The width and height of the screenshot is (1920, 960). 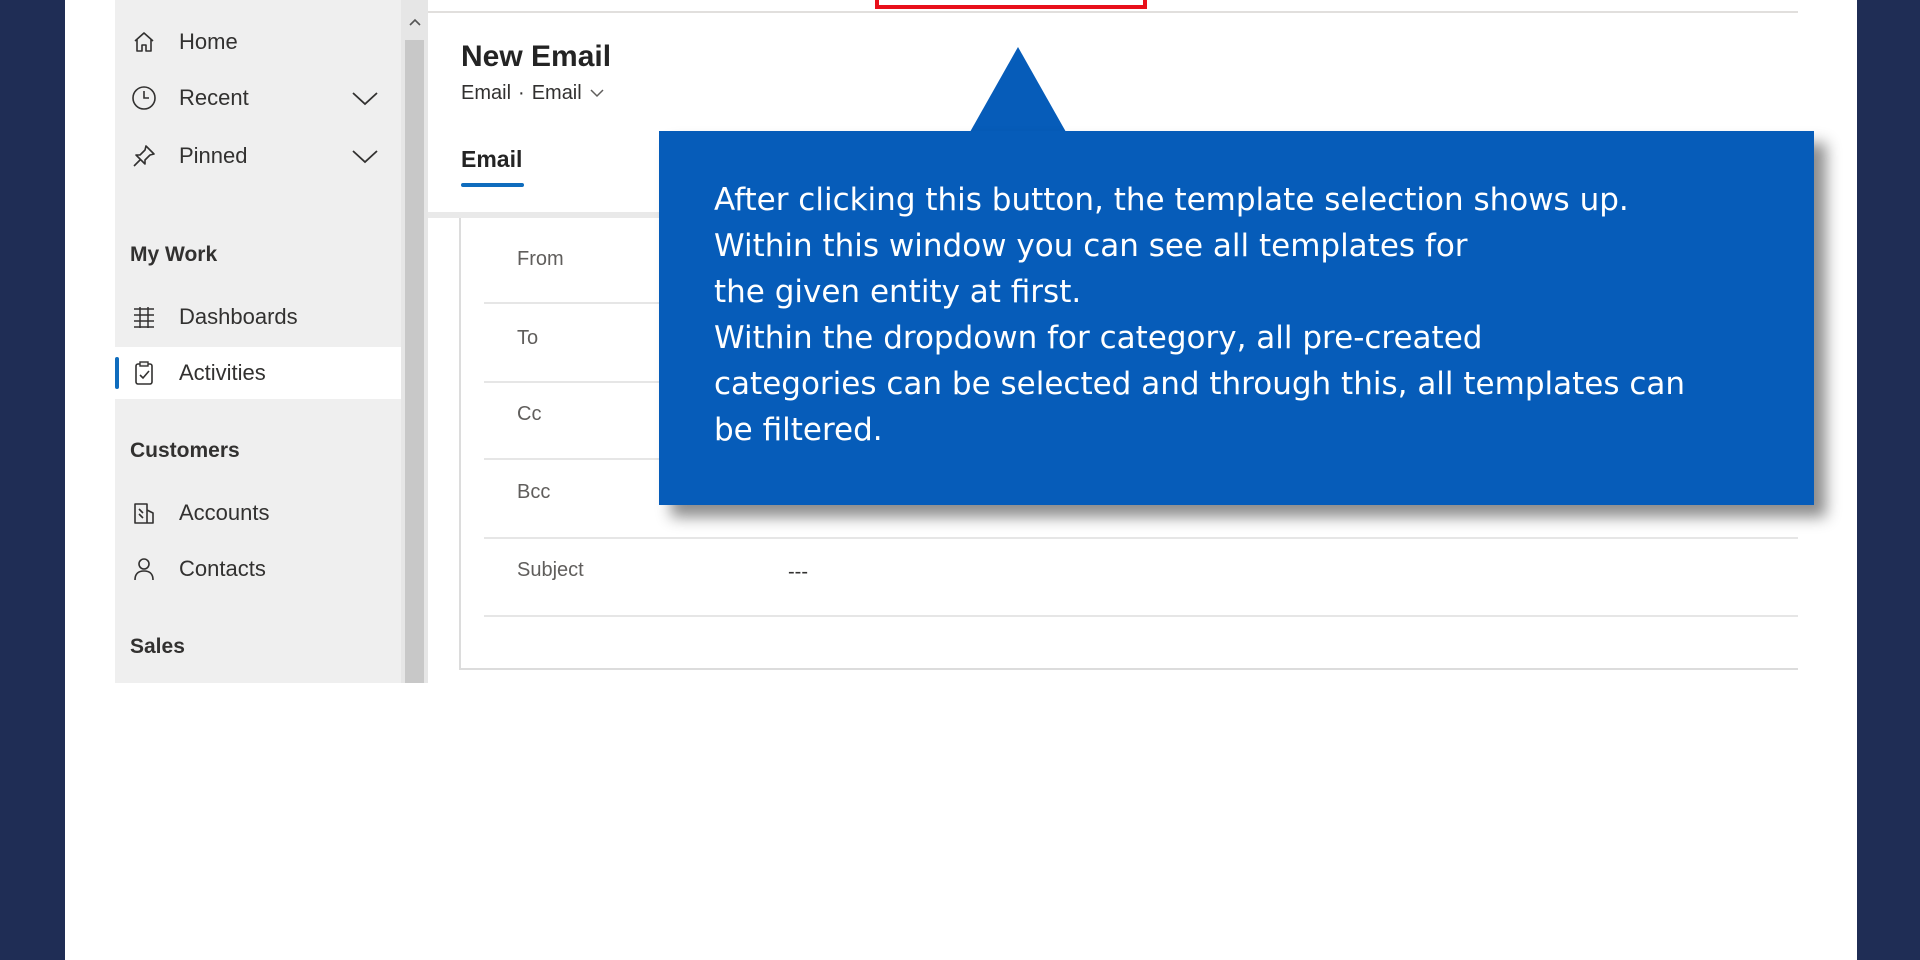 I want to click on sidebar-item-dashboards: Dashboards, so click(x=258, y=317).